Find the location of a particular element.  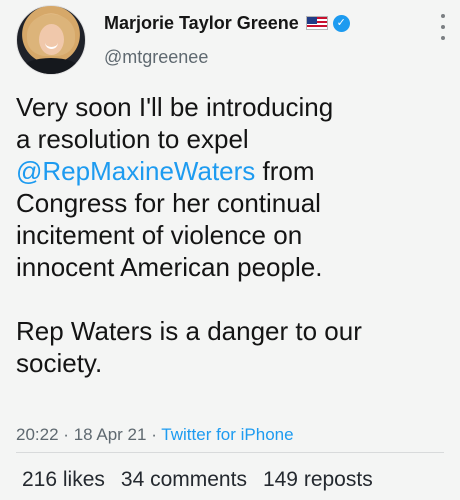

tweet-line-text: society. is located at coordinates (59, 363).